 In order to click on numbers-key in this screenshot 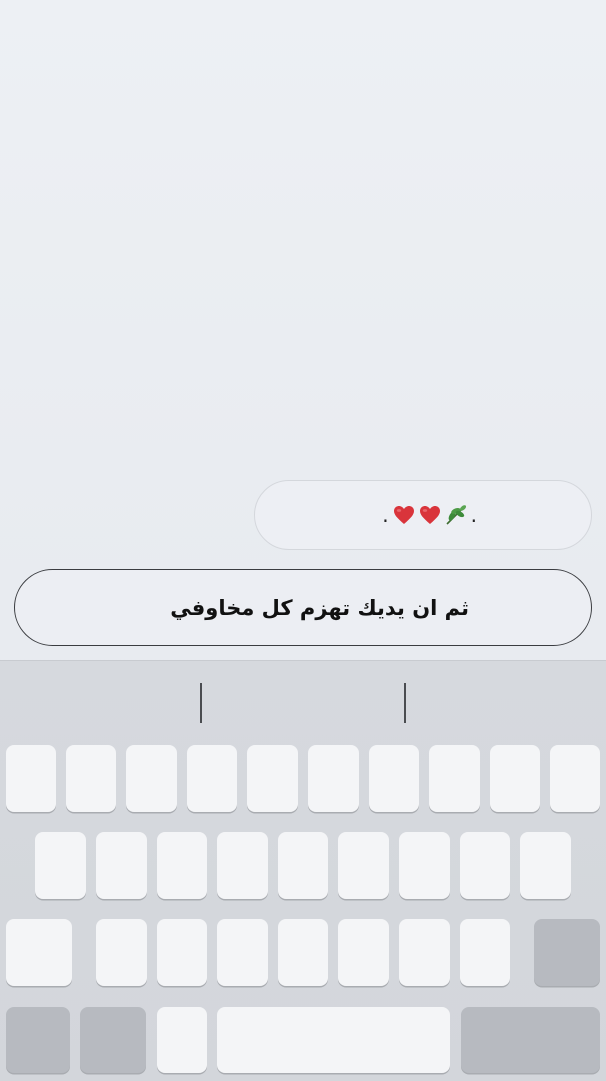, I will do `click(38, 1040)`.